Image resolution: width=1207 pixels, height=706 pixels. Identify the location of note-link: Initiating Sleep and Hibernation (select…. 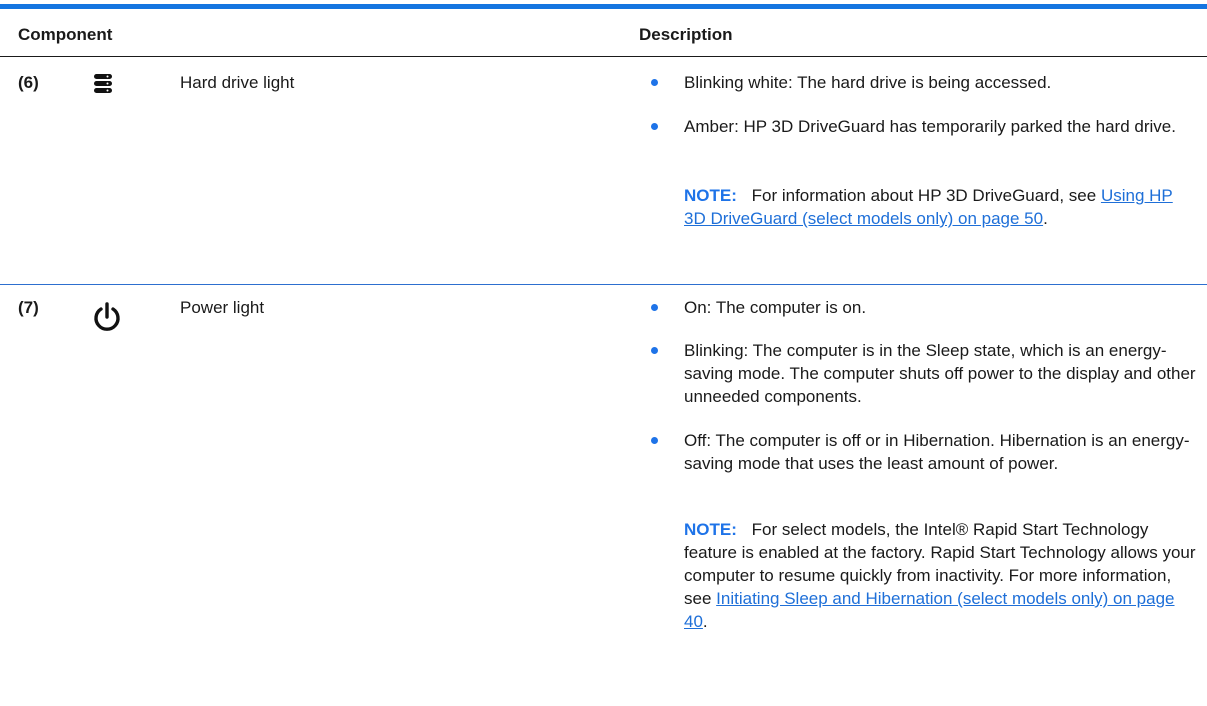
(929, 610).